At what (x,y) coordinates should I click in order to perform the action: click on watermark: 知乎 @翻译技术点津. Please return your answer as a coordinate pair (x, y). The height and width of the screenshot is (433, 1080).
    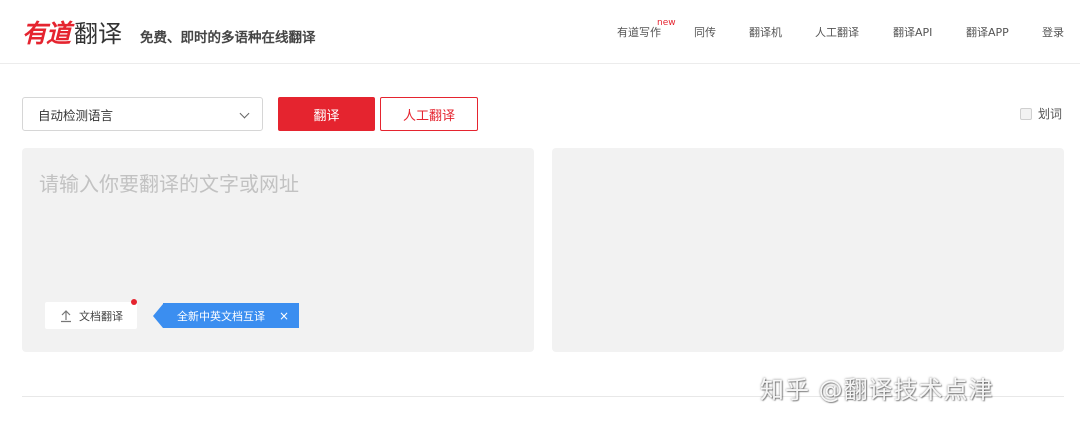
    Looking at the image, I should click on (877, 390).